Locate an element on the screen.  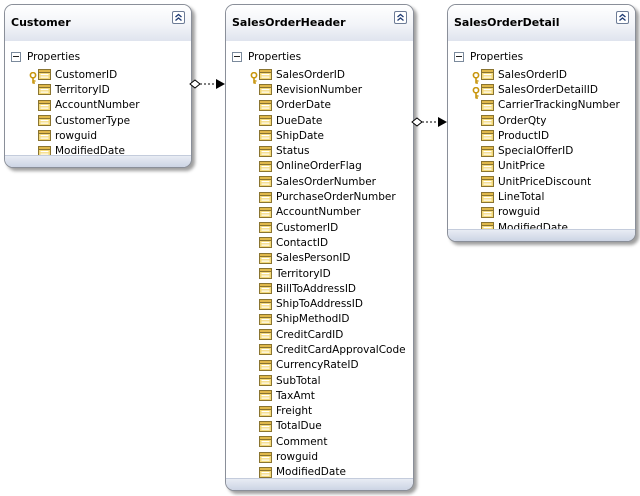
association-customer-salesorderheader is located at coordinates (207, 84).